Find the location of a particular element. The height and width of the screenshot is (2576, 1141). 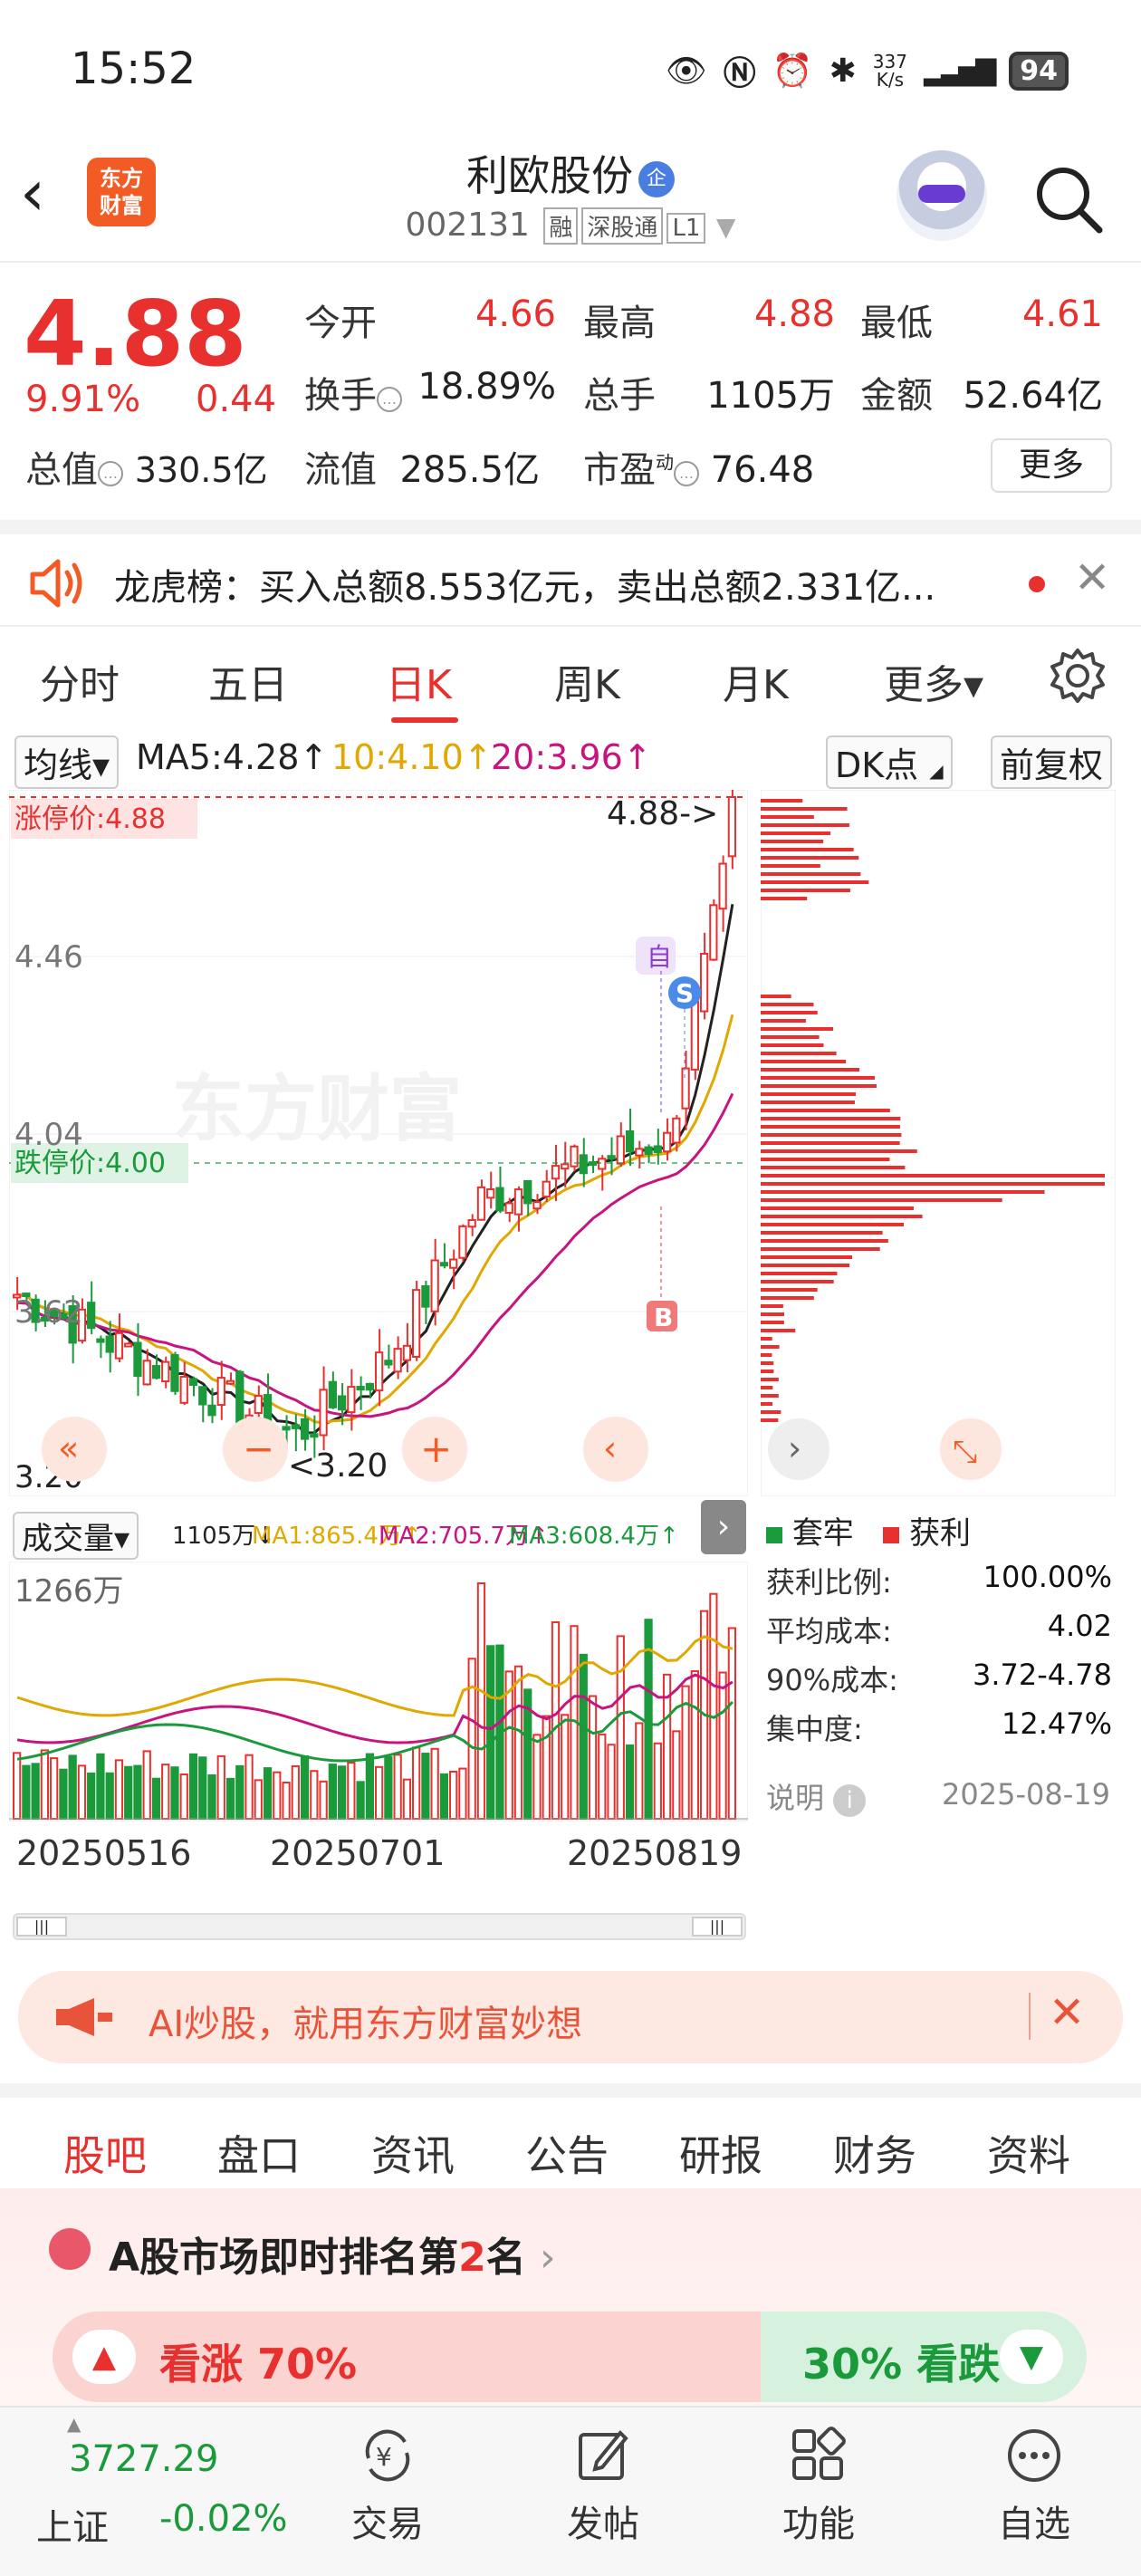

unread-dot is located at coordinates (1037, 584).